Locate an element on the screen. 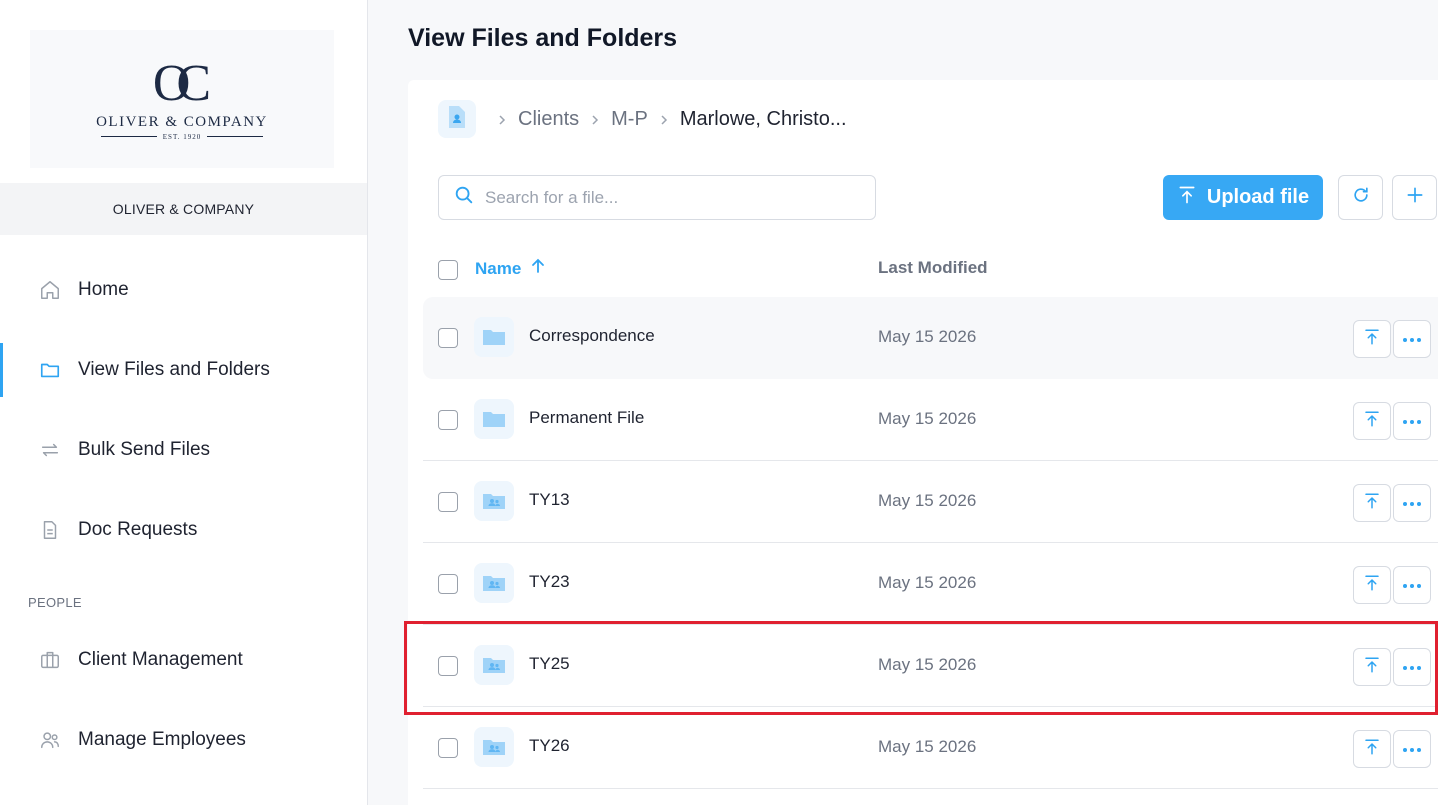 The height and width of the screenshot is (805, 1438). table-row: TY13 May 15 2026 is located at coordinates (930, 502).